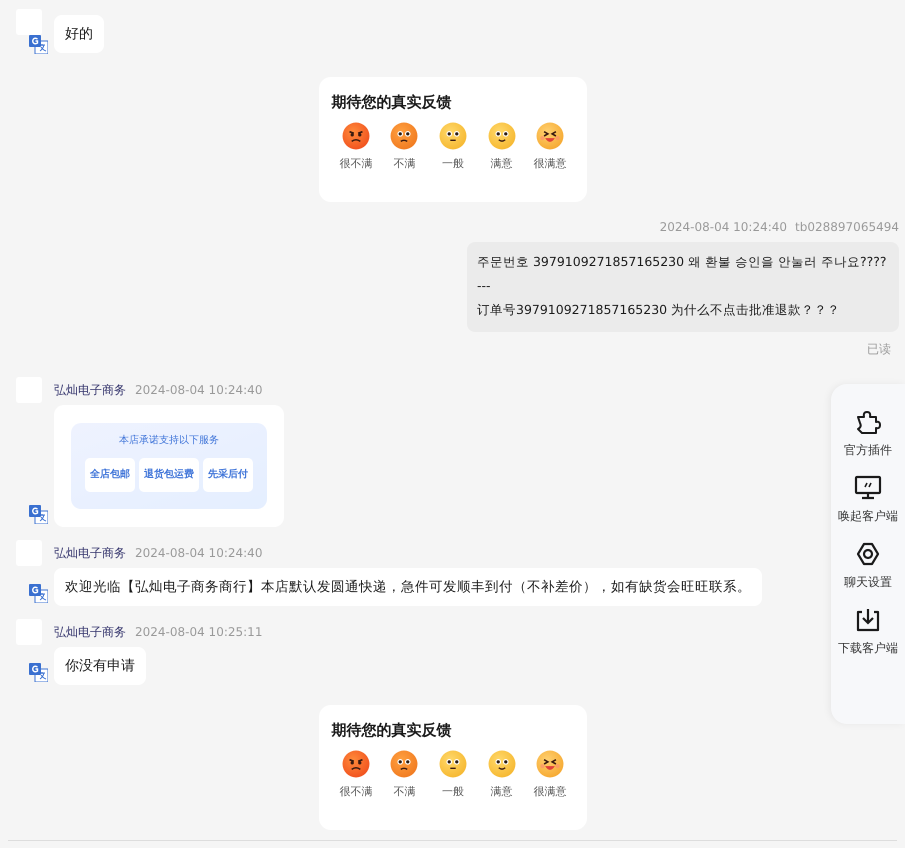 The width and height of the screenshot is (905, 848). What do you see at coordinates (100, 666) in the screenshot?
I see `message-bubble: 你没有申请` at bounding box center [100, 666].